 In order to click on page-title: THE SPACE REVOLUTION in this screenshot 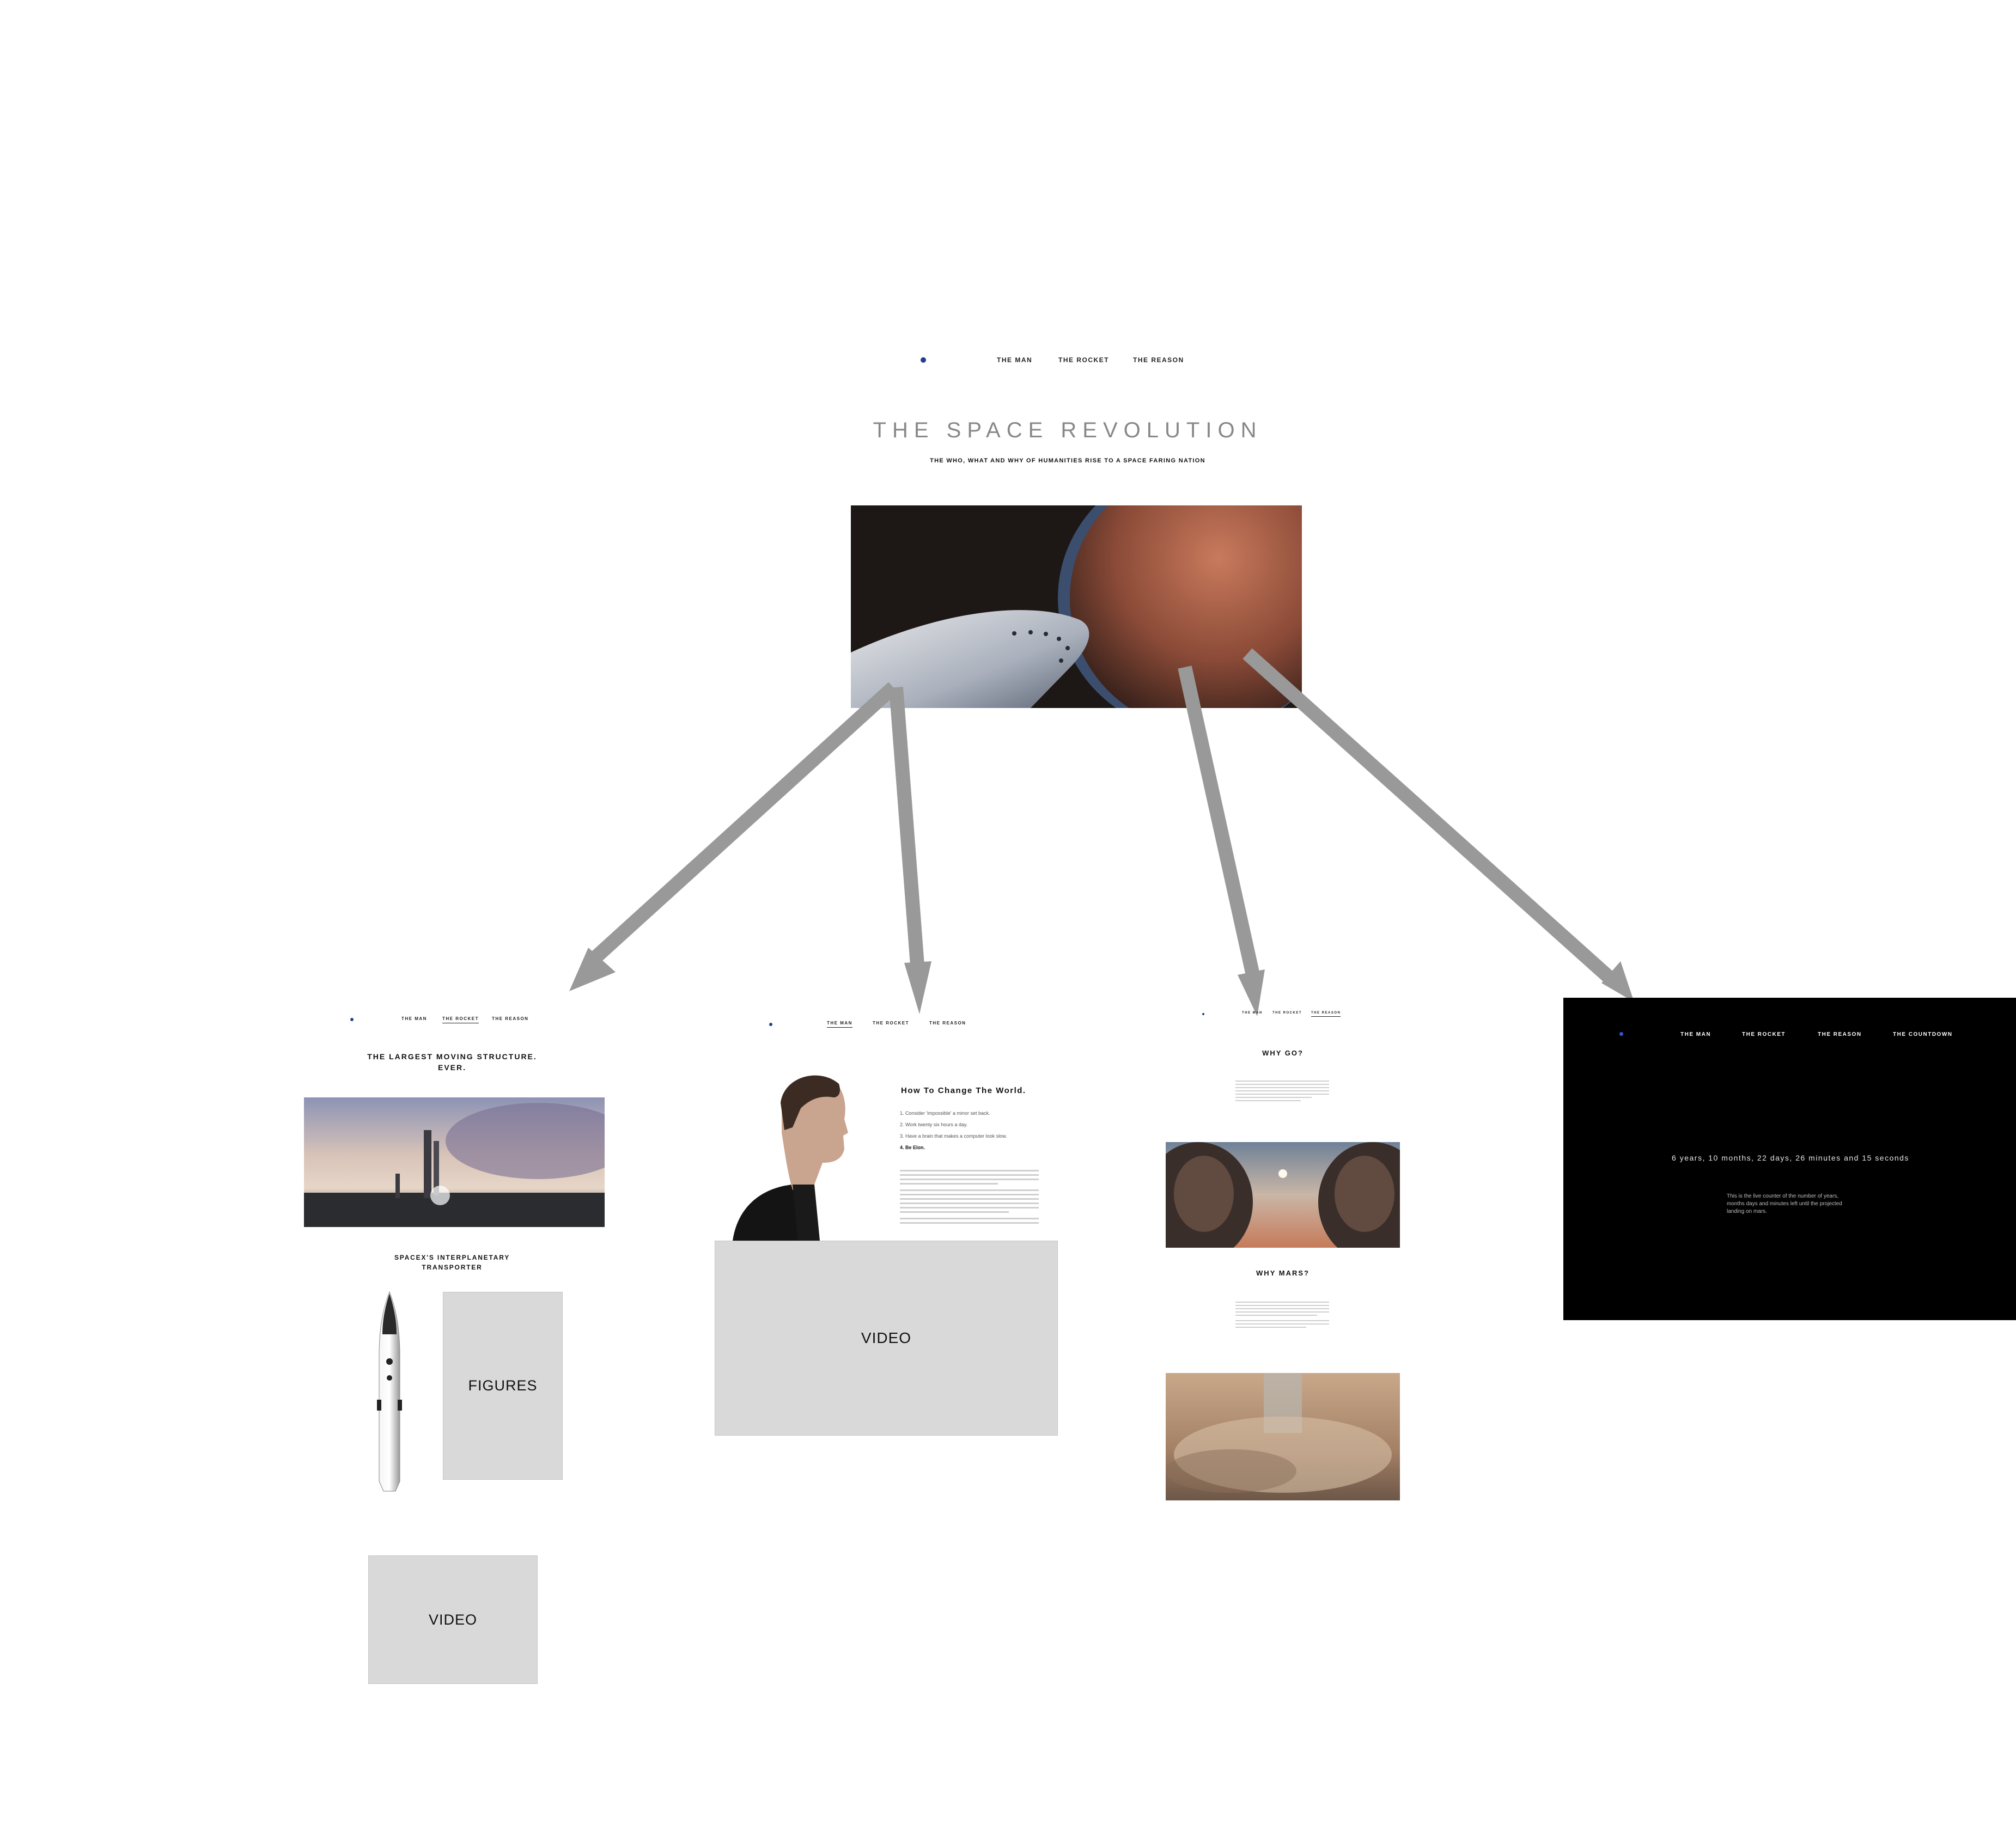, I will do `click(1068, 430)`.